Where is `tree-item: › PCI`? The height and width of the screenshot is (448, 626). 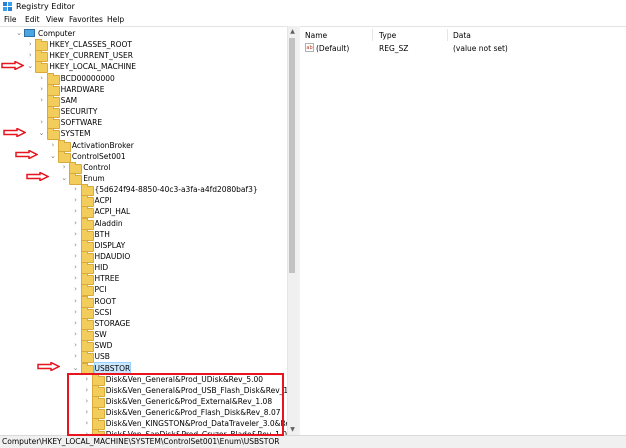
tree-item: › PCI is located at coordinates (143, 290).